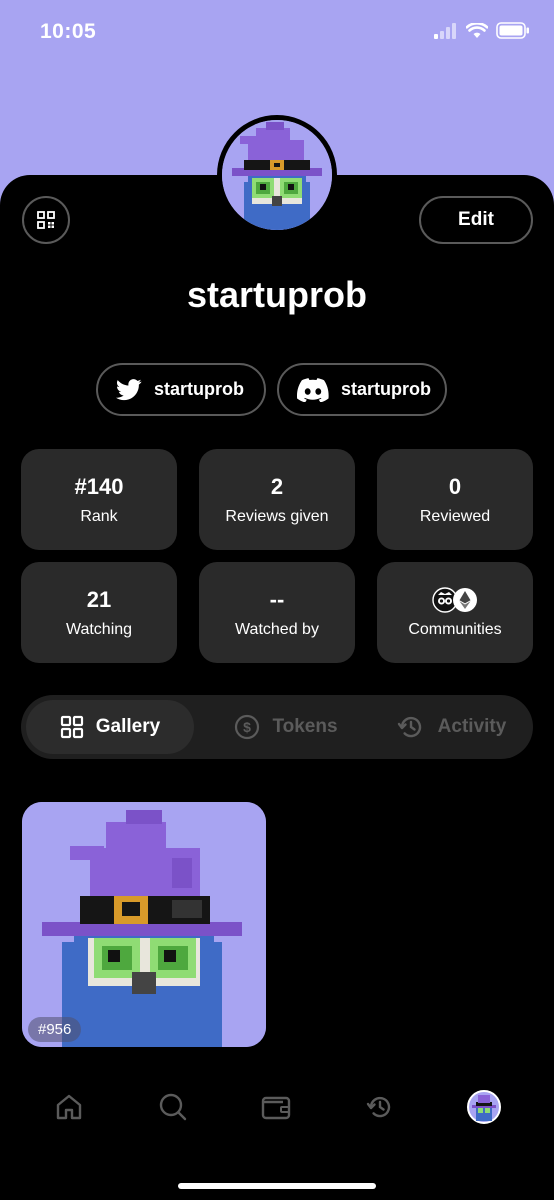 Image resolution: width=554 pixels, height=1200 pixels. I want to click on twitter-handle: startuprob, so click(199, 389).